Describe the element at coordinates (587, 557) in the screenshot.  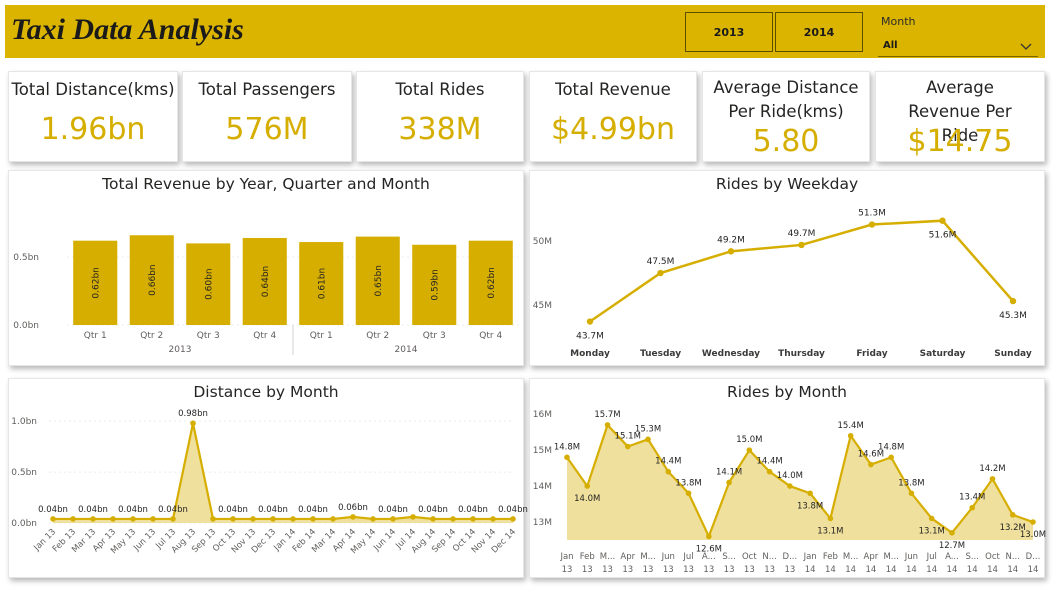
I see `x-tick-label: Feb` at that location.